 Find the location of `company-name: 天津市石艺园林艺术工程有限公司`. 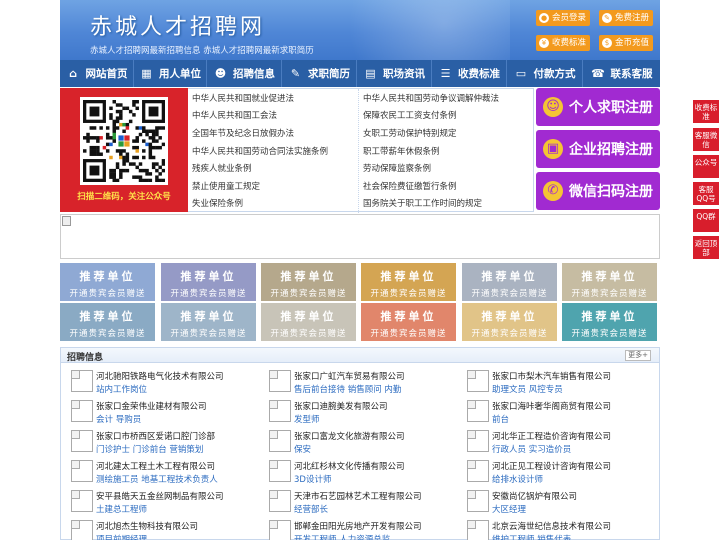

company-name: 天津市石艺园林艺术工程有限公司 is located at coordinates (358, 496).